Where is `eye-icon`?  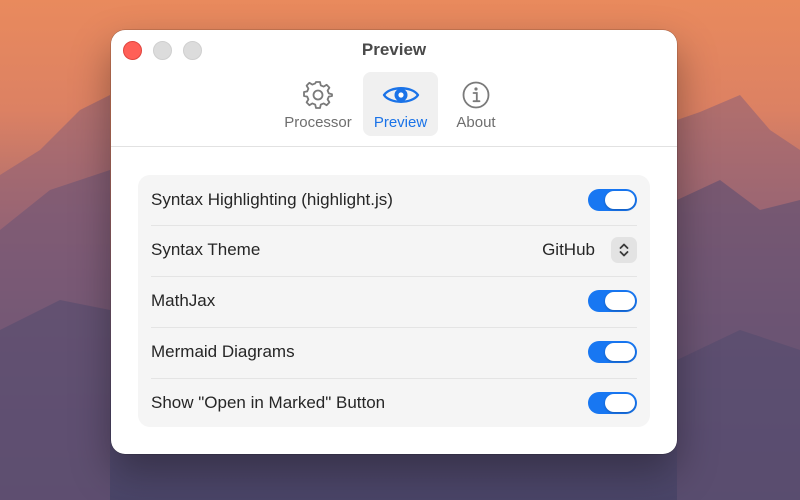
eye-icon is located at coordinates (401, 95).